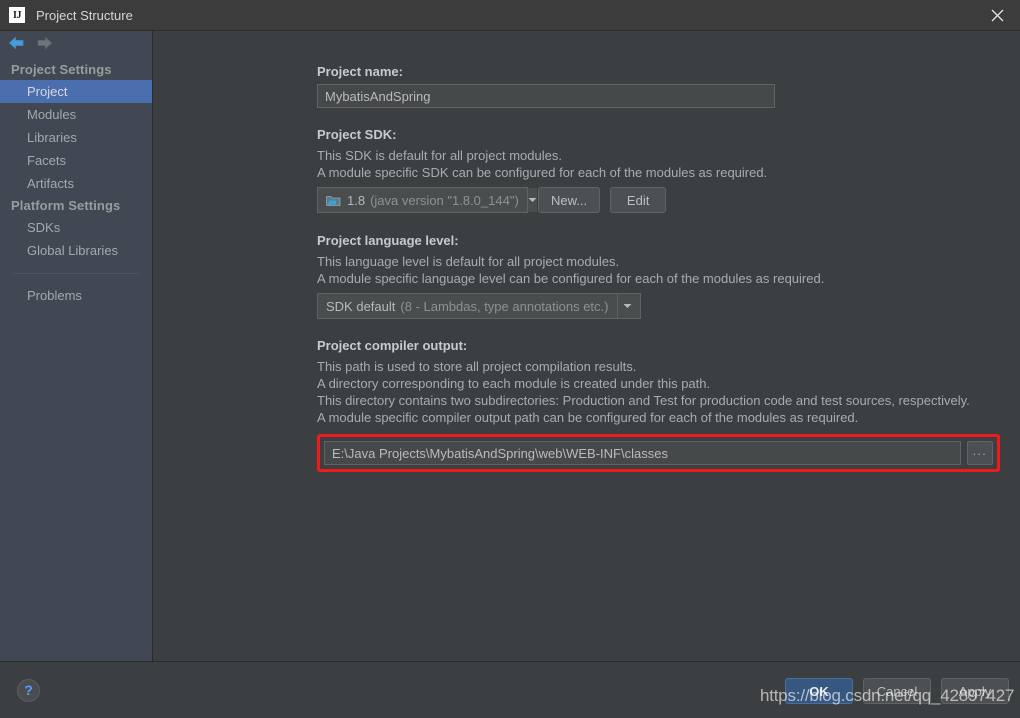 The height and width of the screenshot is (718, 1020). Describe the element at coordinates (510, 15) in the screenshot. I see `title-bar: IJ Project Structure` at that location.